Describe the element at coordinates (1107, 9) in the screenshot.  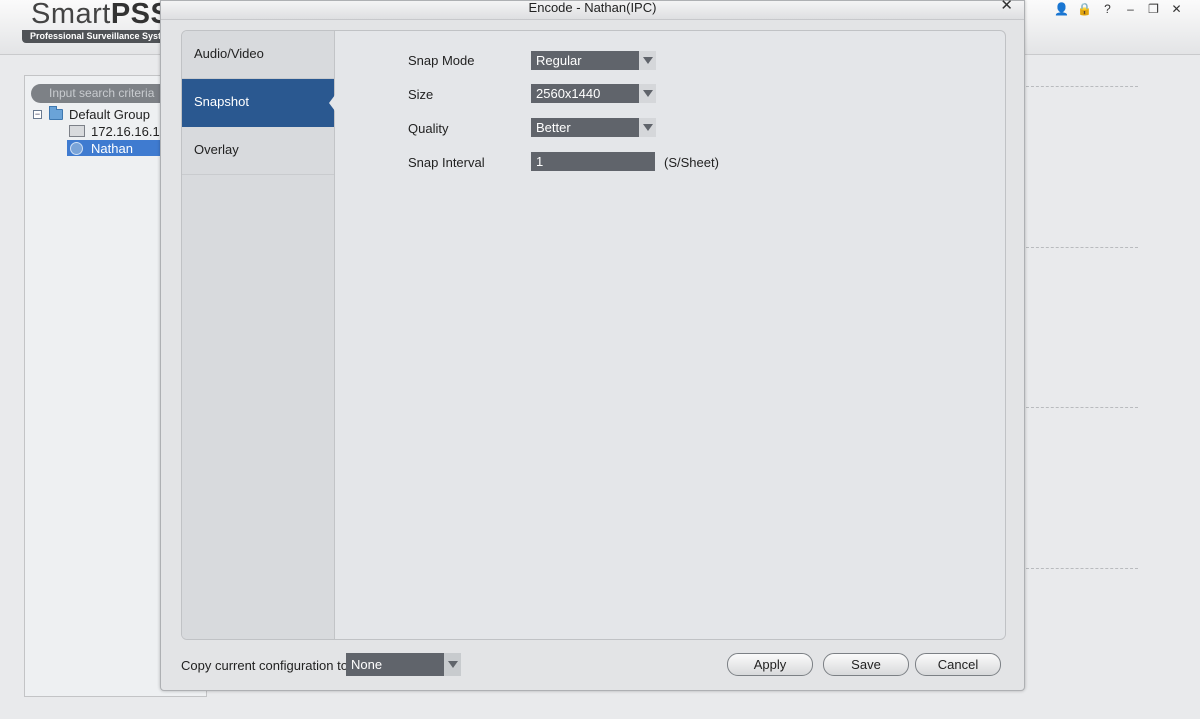
I see `help-icon: ?` at that location.